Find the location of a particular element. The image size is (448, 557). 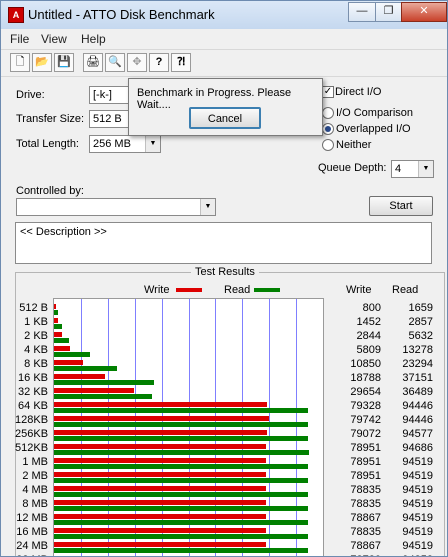

save-icon: 💾 is located at coordinates (64, 62).